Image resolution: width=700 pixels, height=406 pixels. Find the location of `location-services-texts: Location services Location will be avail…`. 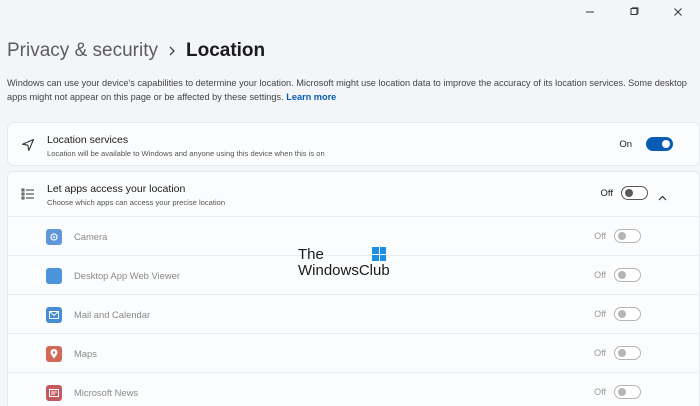

location-services-texts: Location services Location will be avail… is located at coordinates (186, 146).